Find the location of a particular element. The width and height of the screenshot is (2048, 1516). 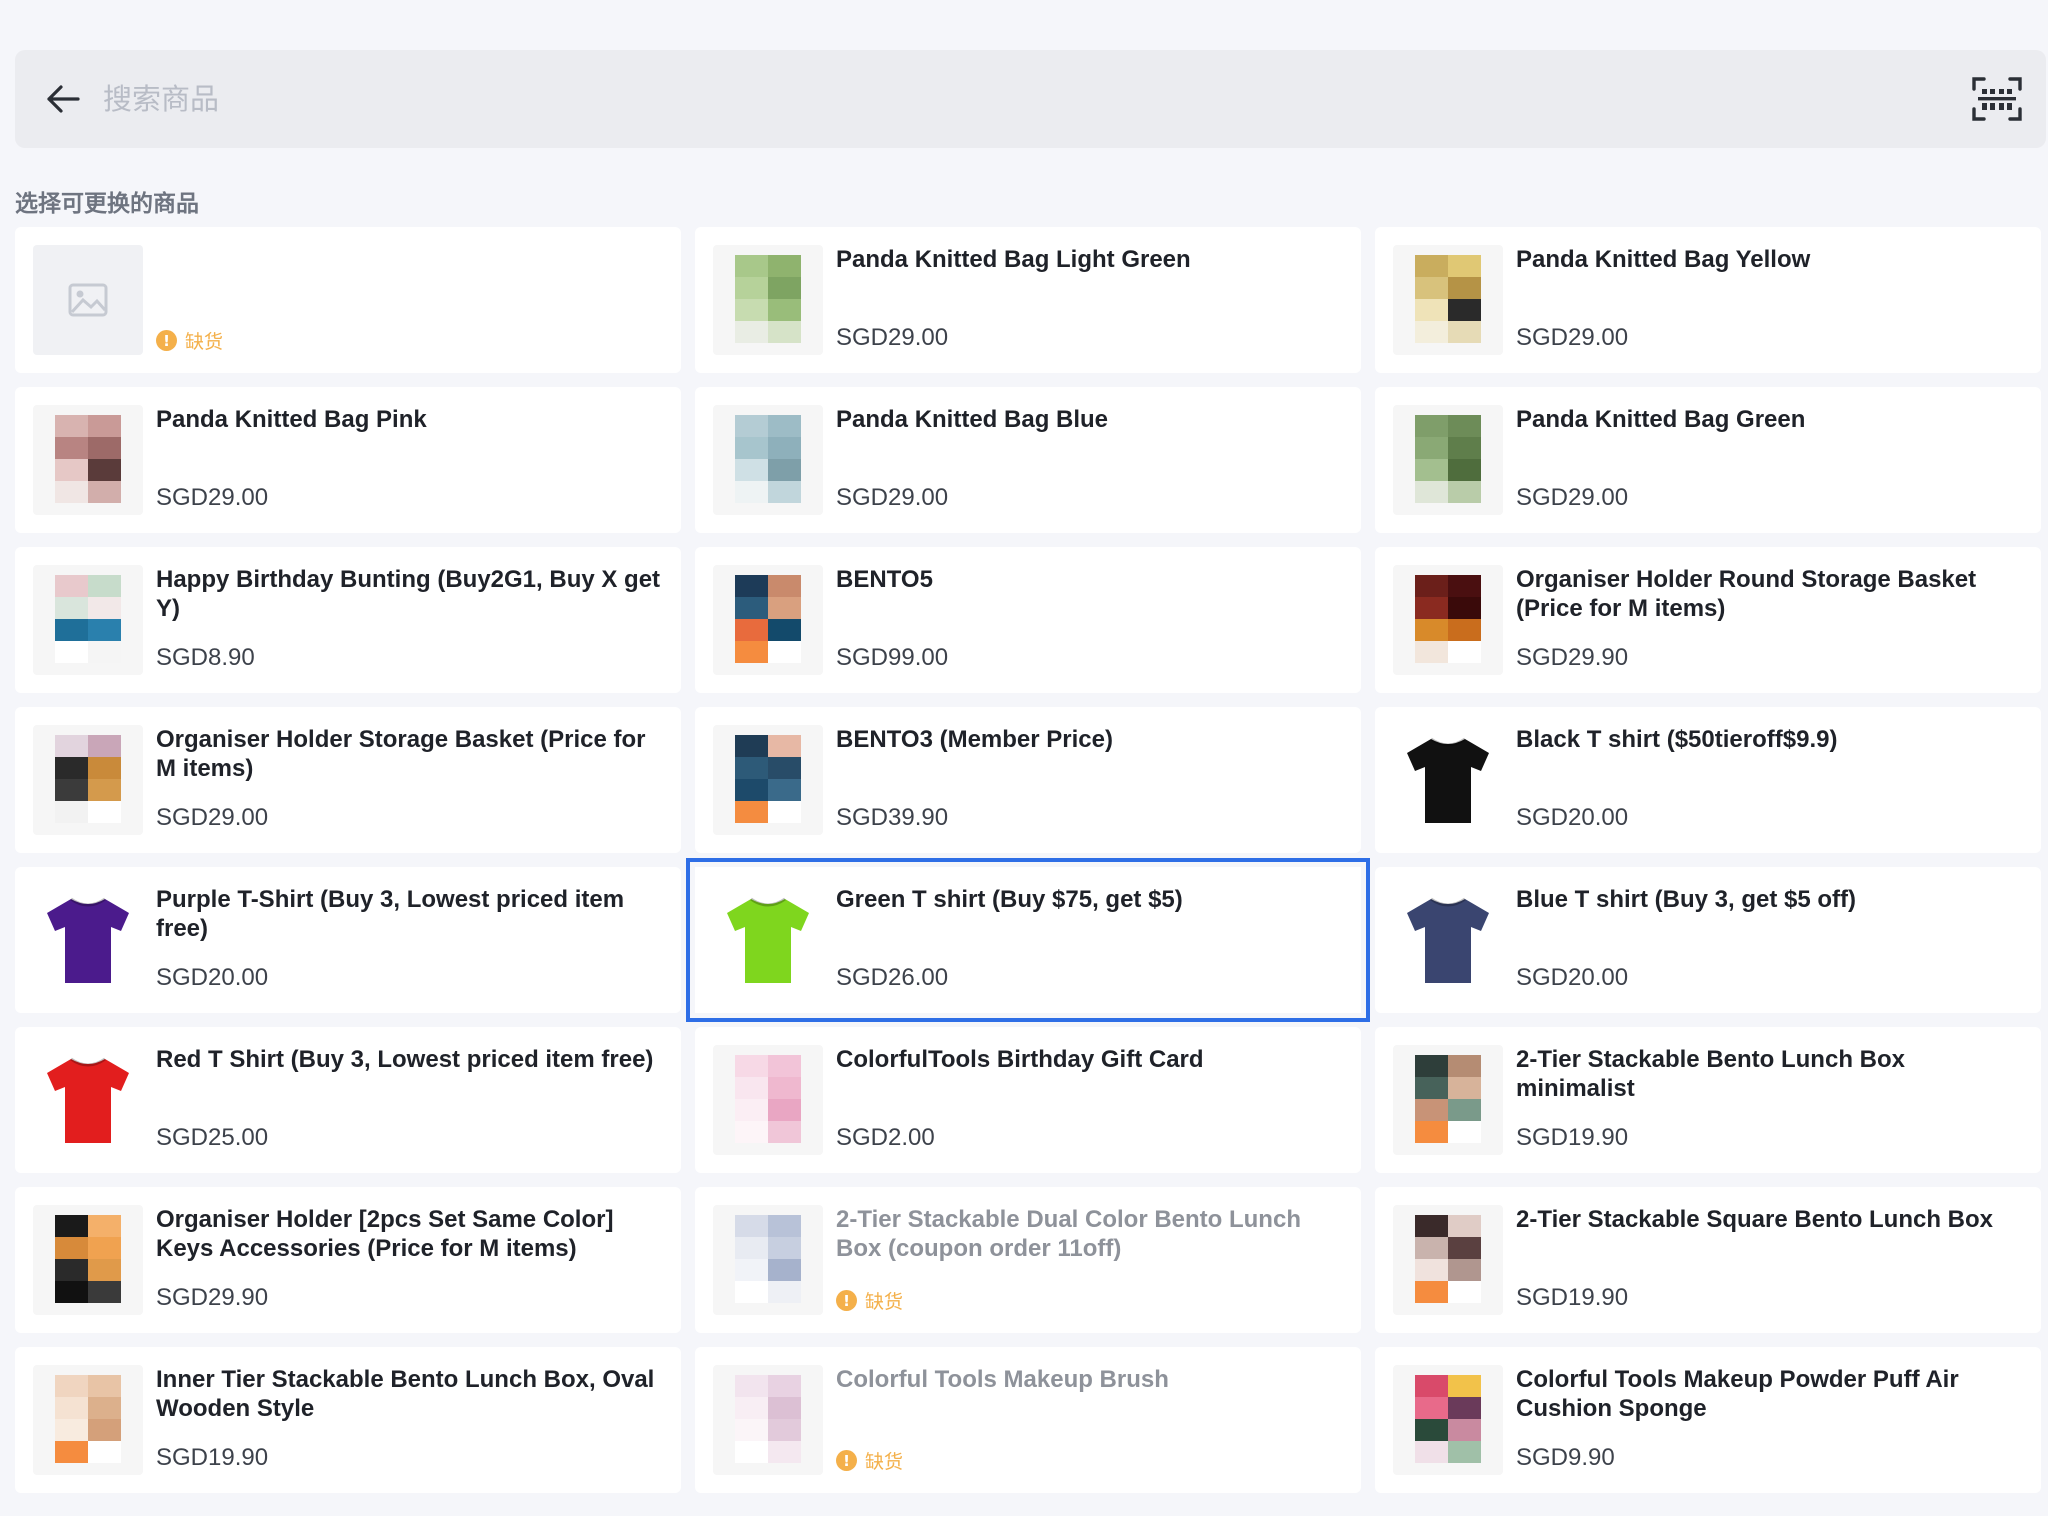

product-price: SGD99.00 is located at coordinates (892, 657).